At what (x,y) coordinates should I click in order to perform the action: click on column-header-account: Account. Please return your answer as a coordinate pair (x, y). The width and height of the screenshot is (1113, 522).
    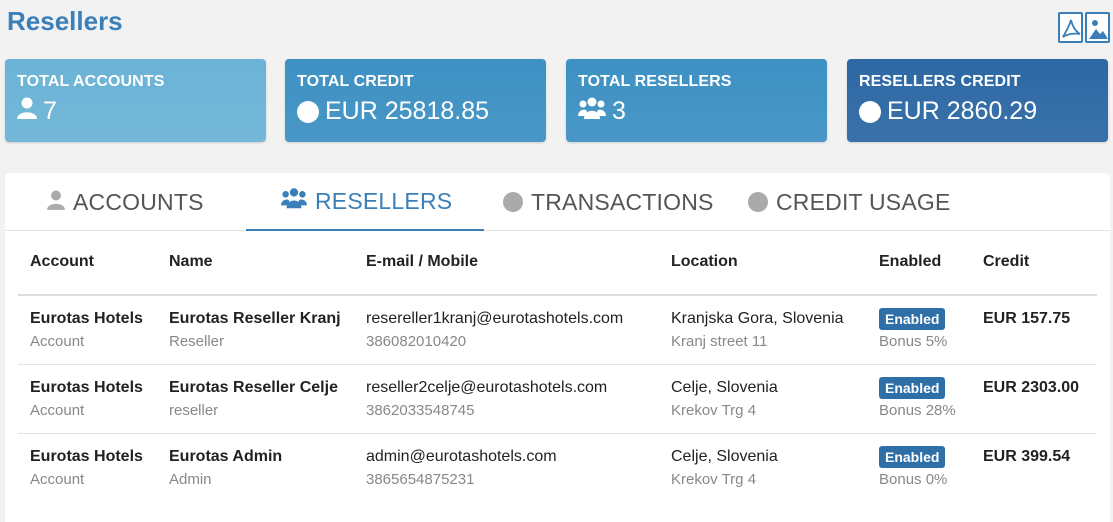
    Looking at the image, I should click on (87, 274).